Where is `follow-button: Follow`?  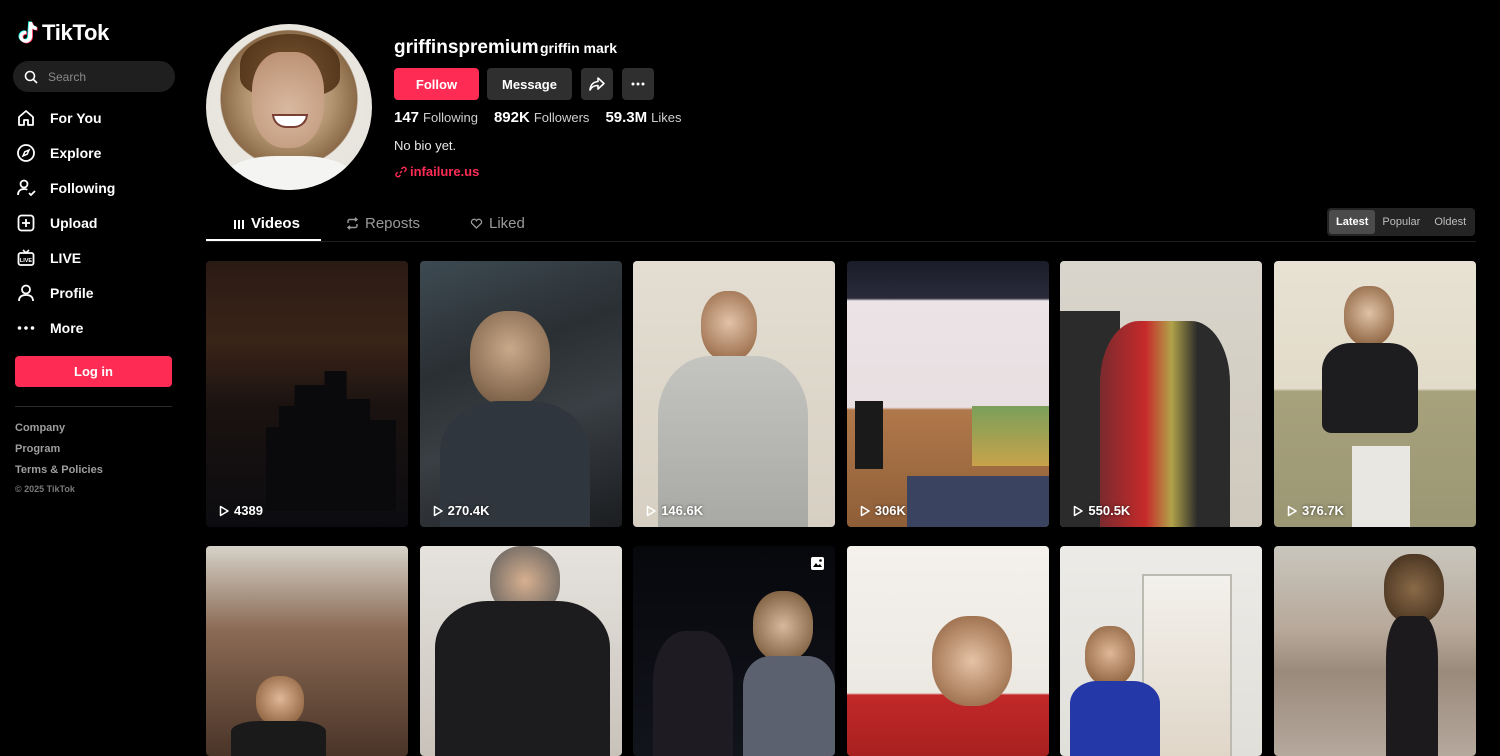
follow-button: Follow is located at coordinates (436, 84).